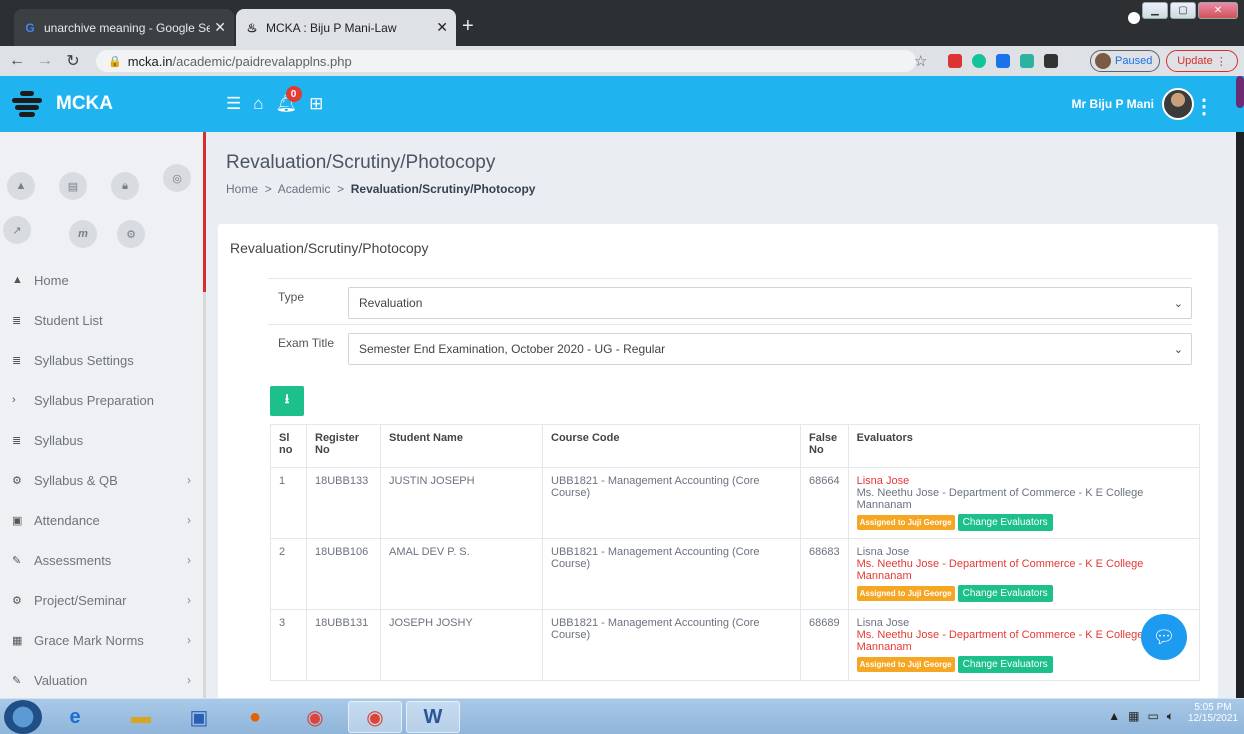 The image size is (1244, 734). What do you see at coordinates (17, 360) in the screenshot?
I see `list-icon: ≣` at bounding box center [17, 360].